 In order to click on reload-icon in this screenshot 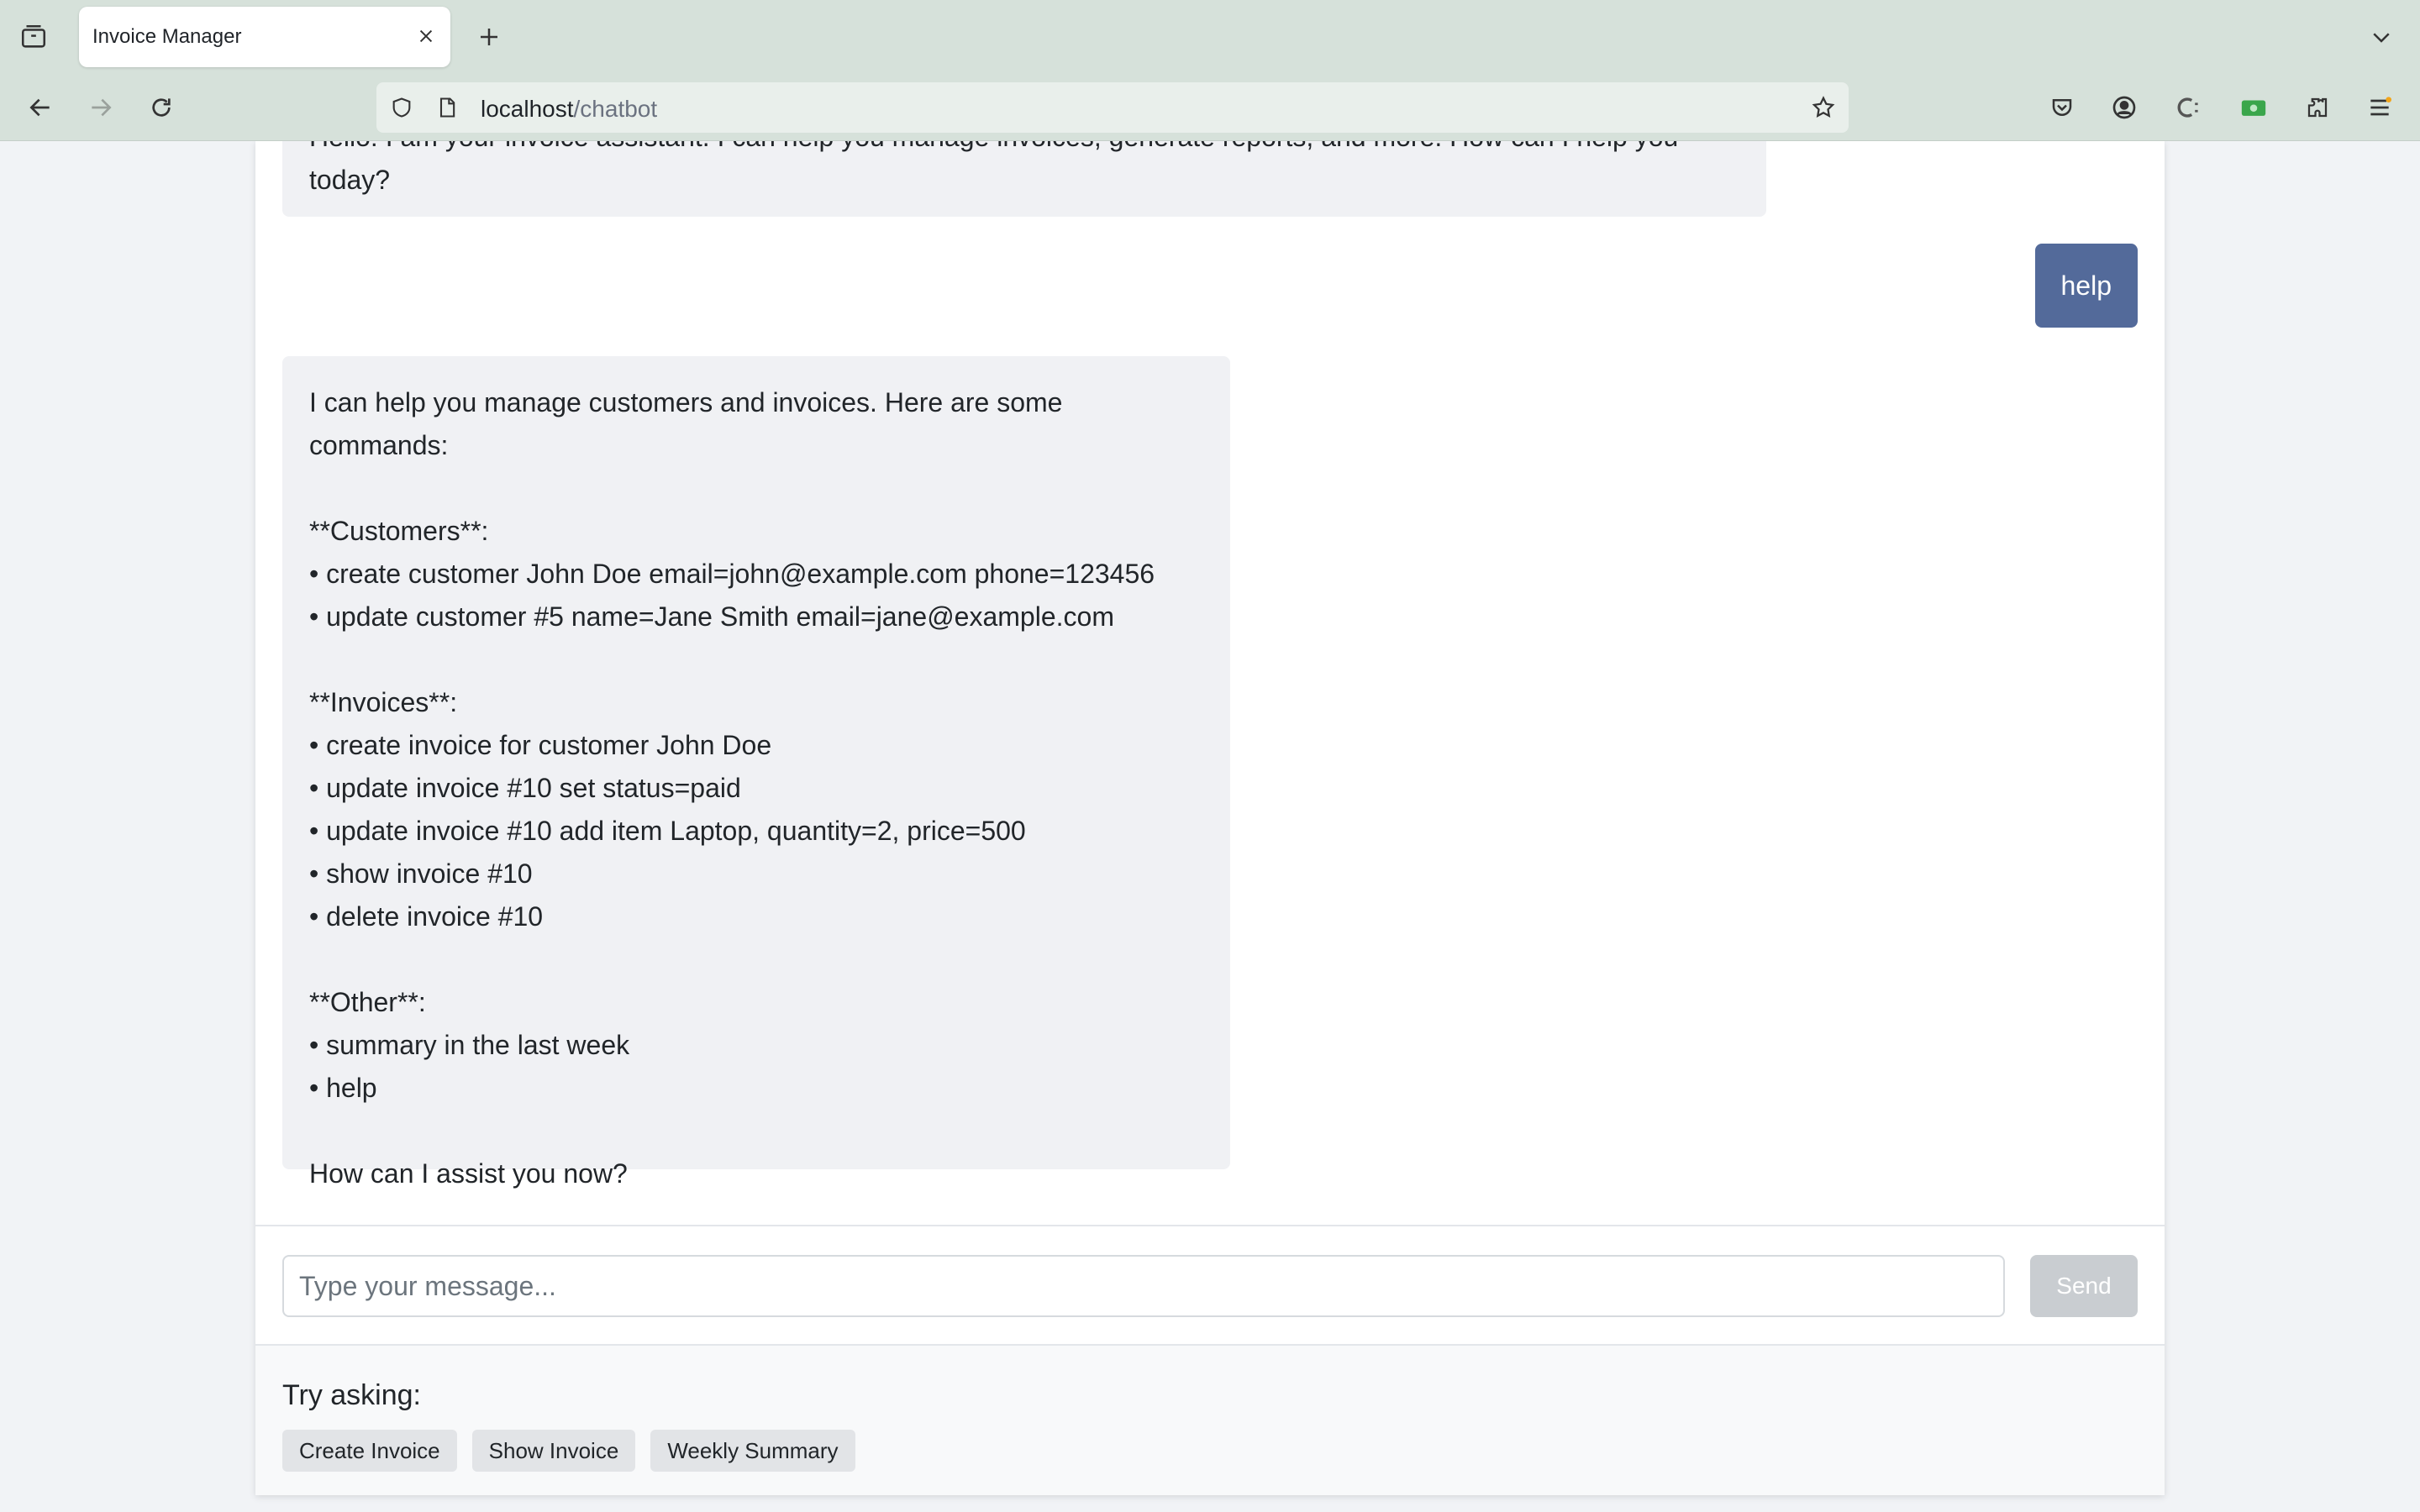, I will do `click(161, 107)`.